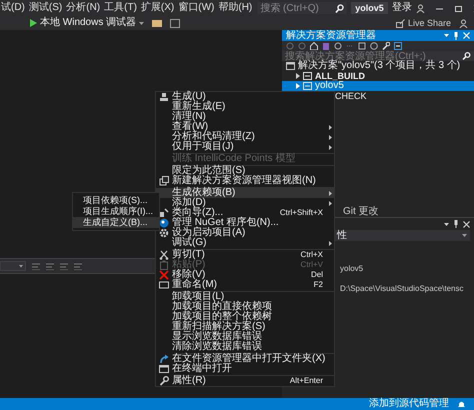 Image resolution: width=474 pixels, height=410 pixels. Describe the element at coordinates (245, 337) in the screenshot. I see `menu-item: 显示浏览数据库错误` at that location.